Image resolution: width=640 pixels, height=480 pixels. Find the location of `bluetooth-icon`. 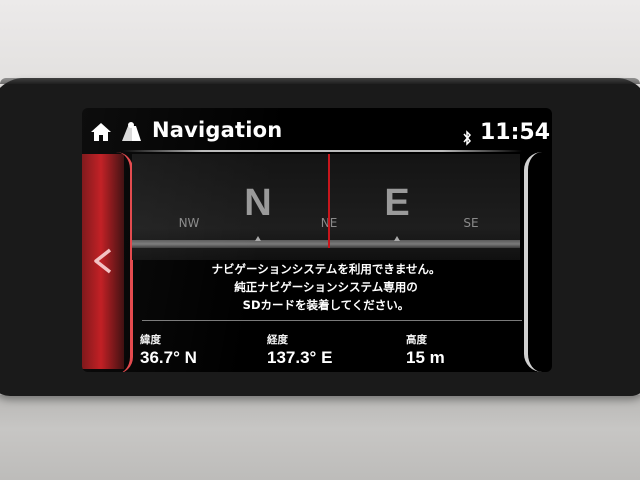

bluetooth-icon is located at coordinates (467, 138).